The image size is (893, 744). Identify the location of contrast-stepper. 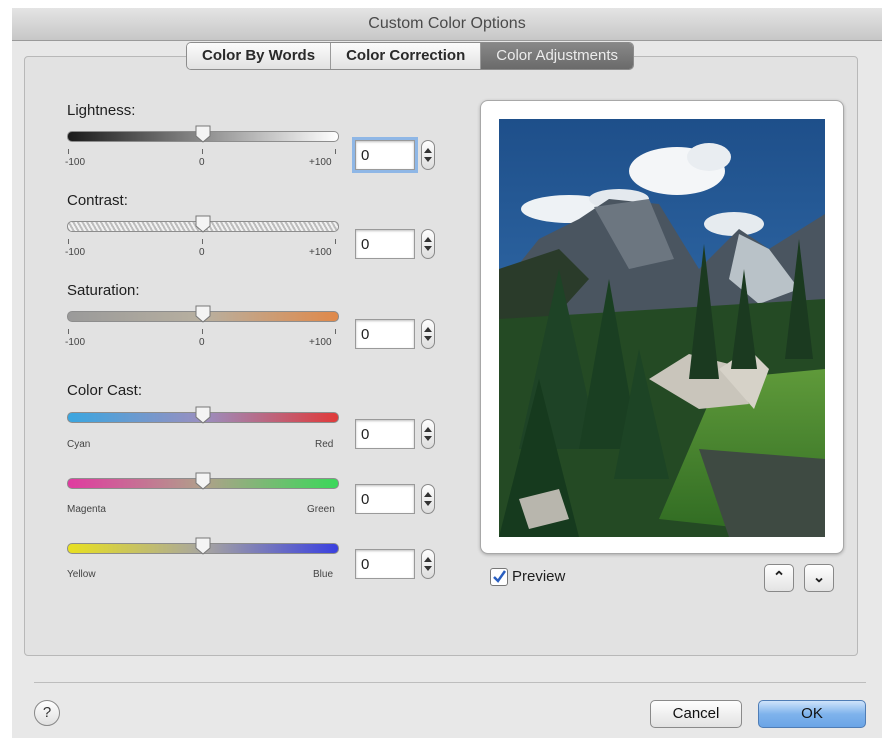
(428, 244).